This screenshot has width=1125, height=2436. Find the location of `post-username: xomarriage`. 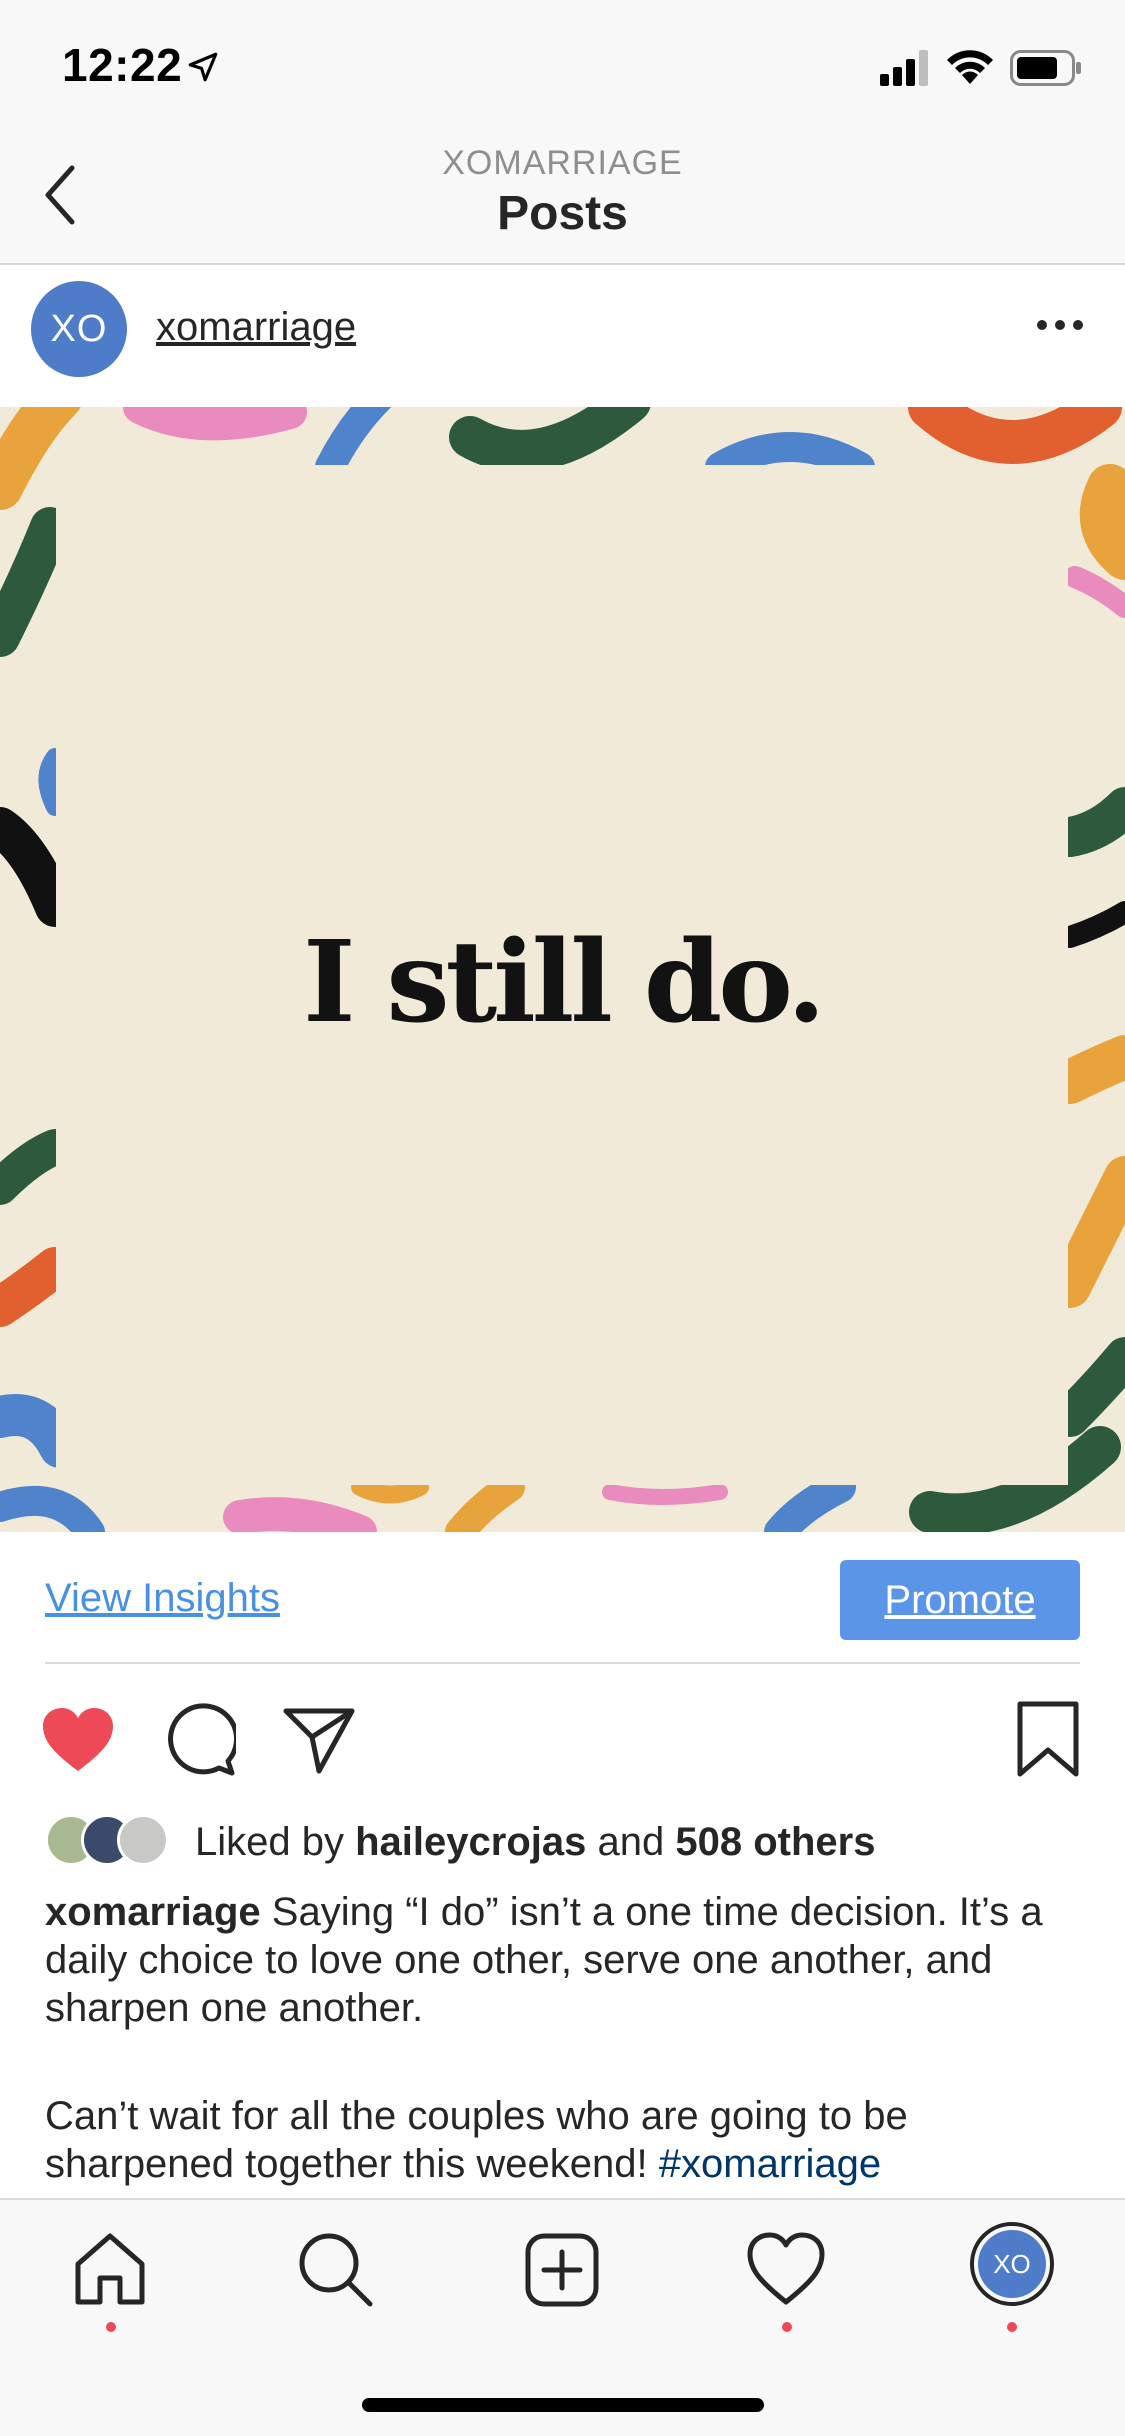

post-username: xomarriage is located at coordinates (256, 327).